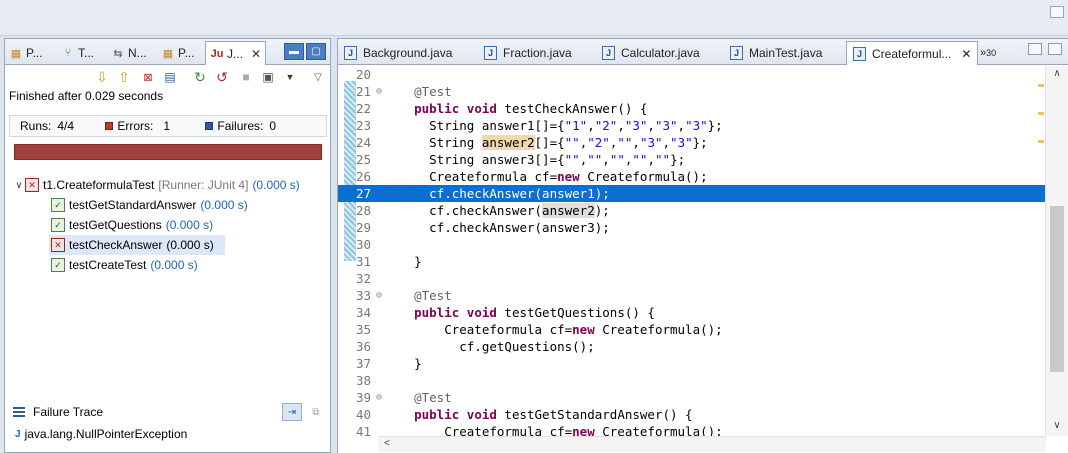 The image size is (1068, 453). I want to click on test-pass-icon: ✓, so click(58, 205).